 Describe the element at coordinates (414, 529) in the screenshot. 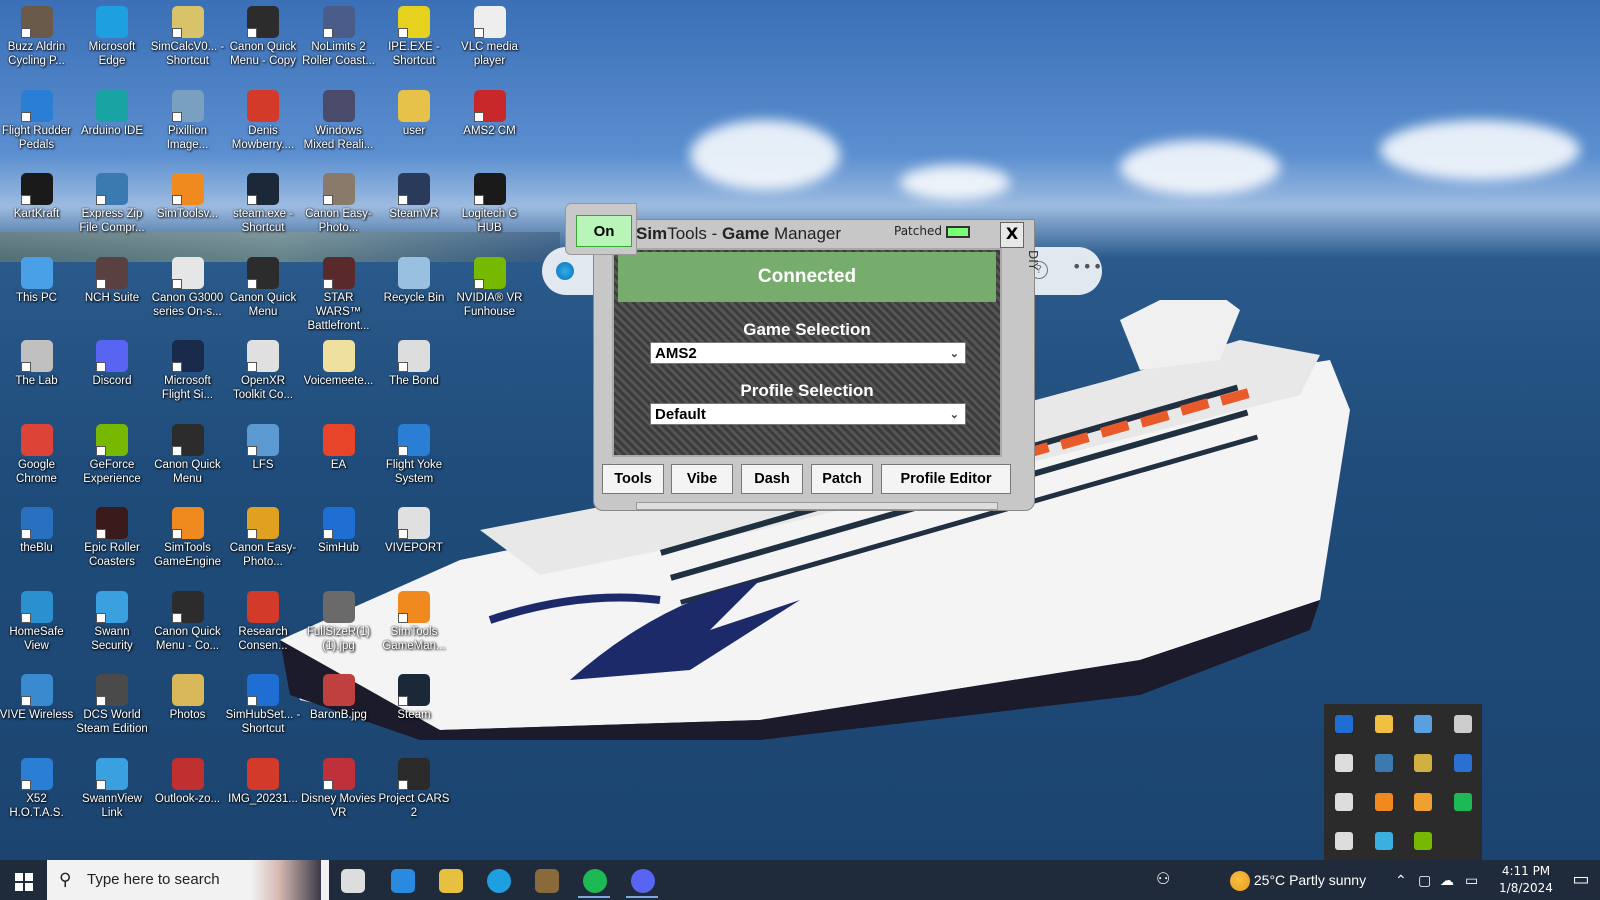

I see `desktop-icon: VIVEPORT` at that location.